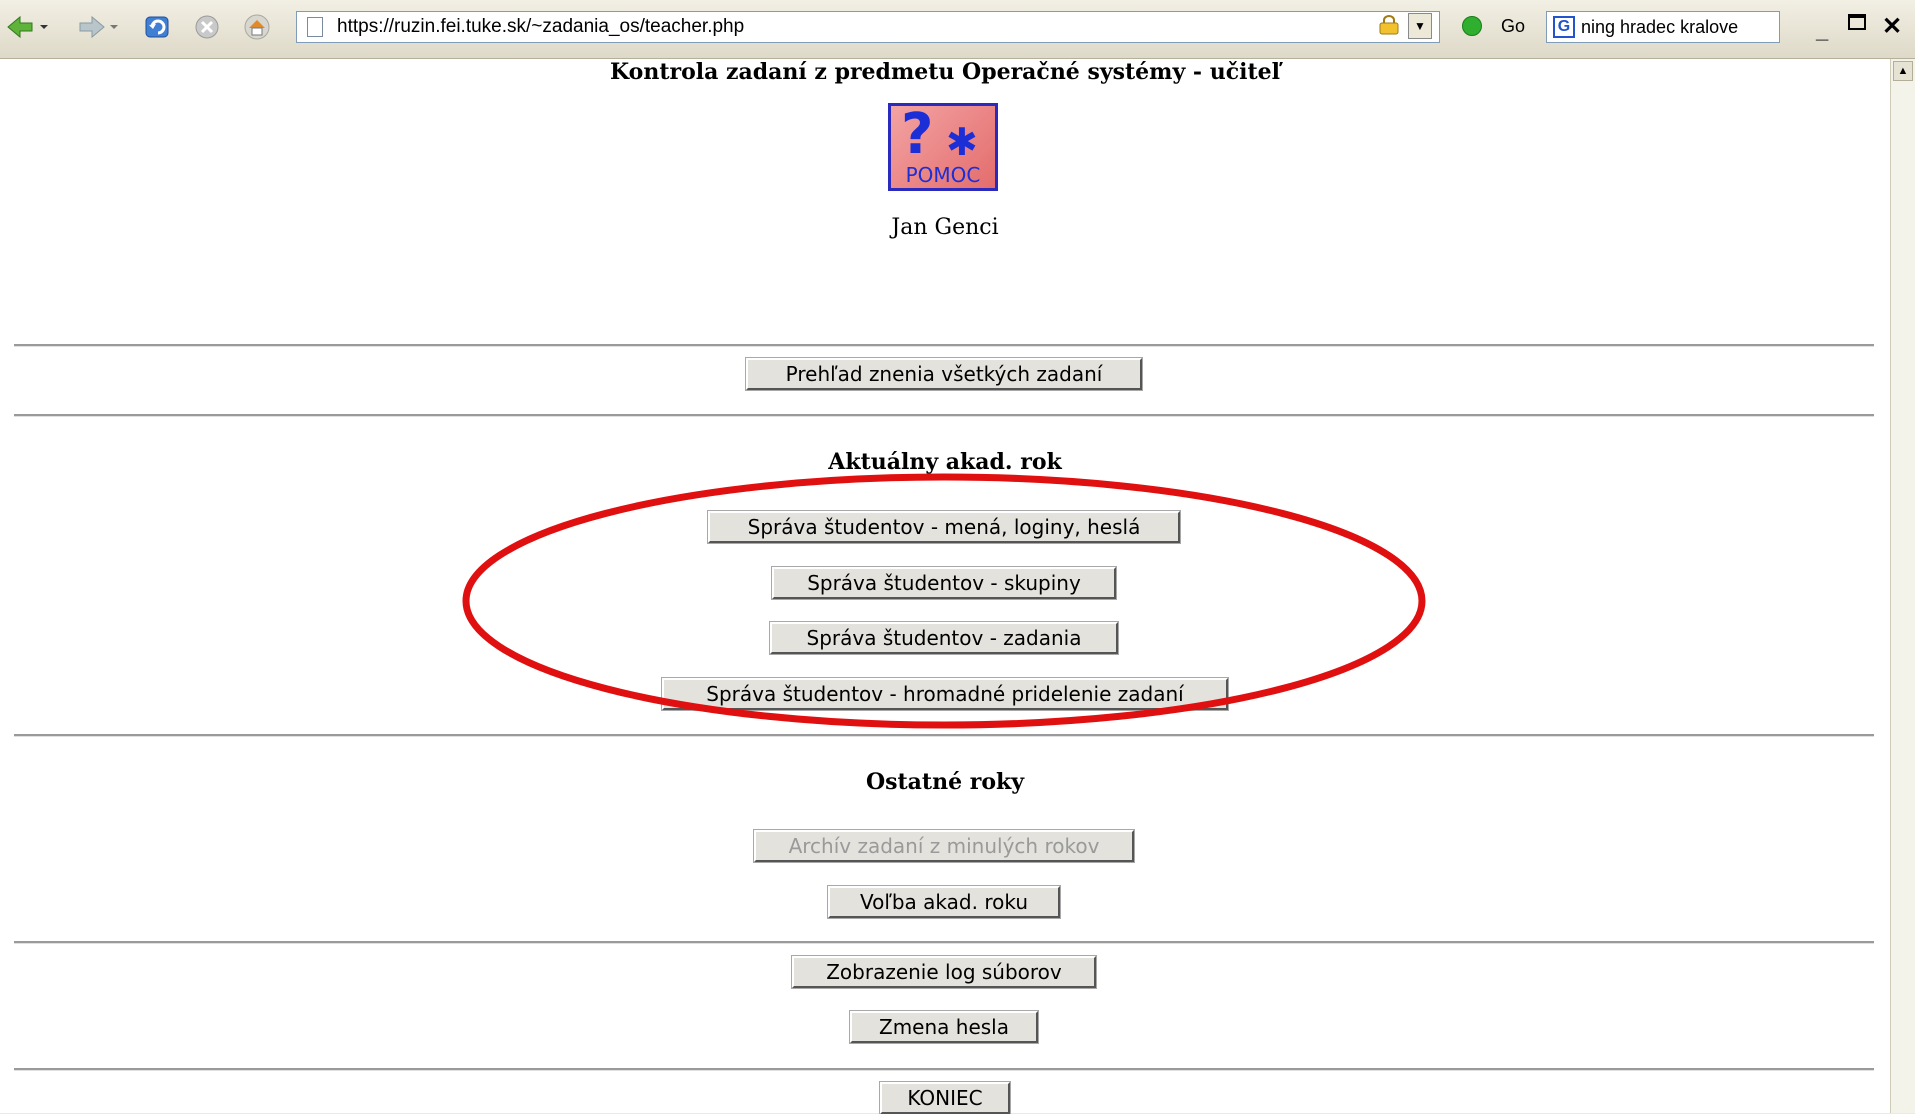  I want to click on page-icon, so click(315, 27).